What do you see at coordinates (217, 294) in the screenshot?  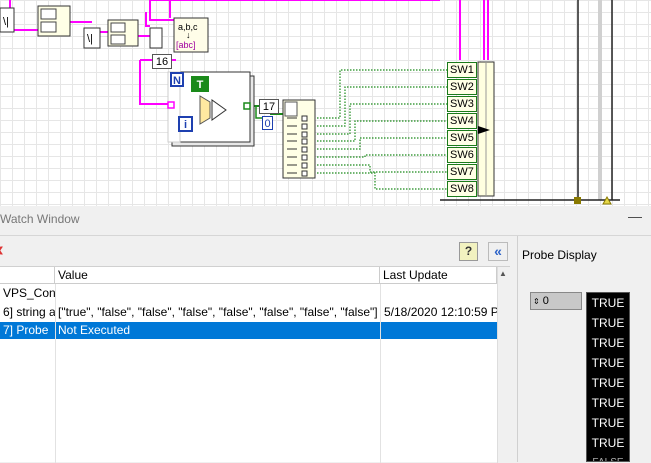 I see `row-value` at bounding box center [217, 294].